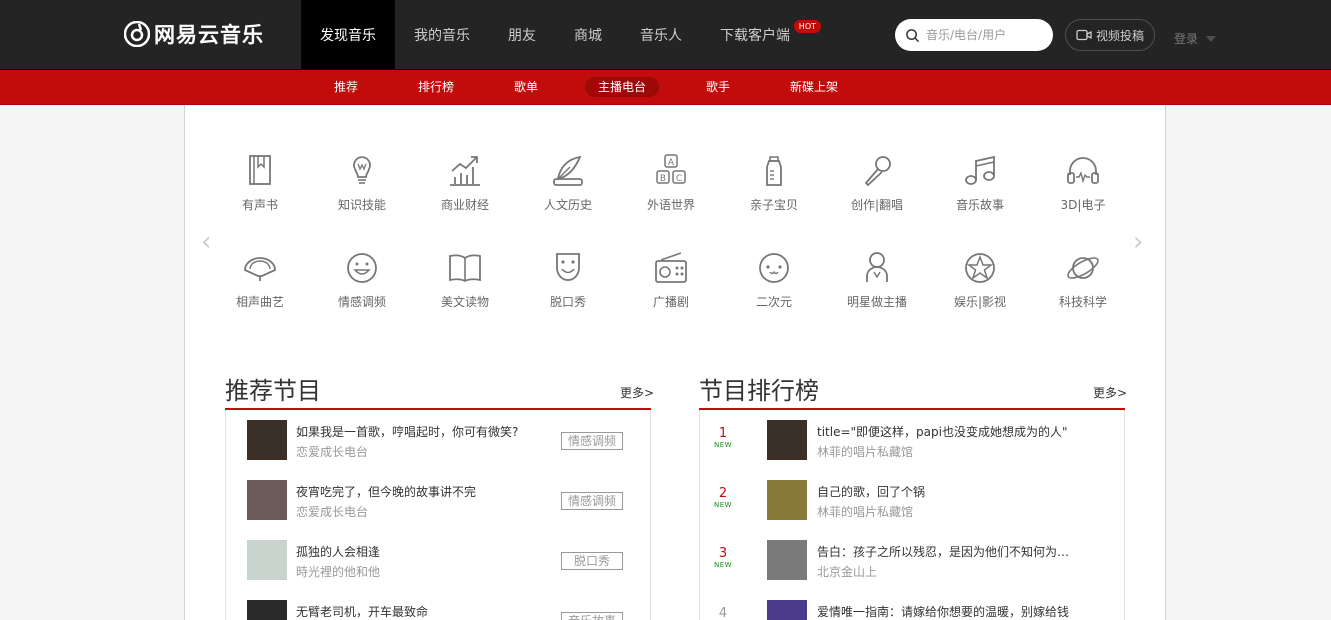 The width and height of the screenshot is (1331, 620). What do you see at coordinates (260, 183) in the screenshot?
I see `category-audiobook: 有声书` at bounding box center [260, 183].